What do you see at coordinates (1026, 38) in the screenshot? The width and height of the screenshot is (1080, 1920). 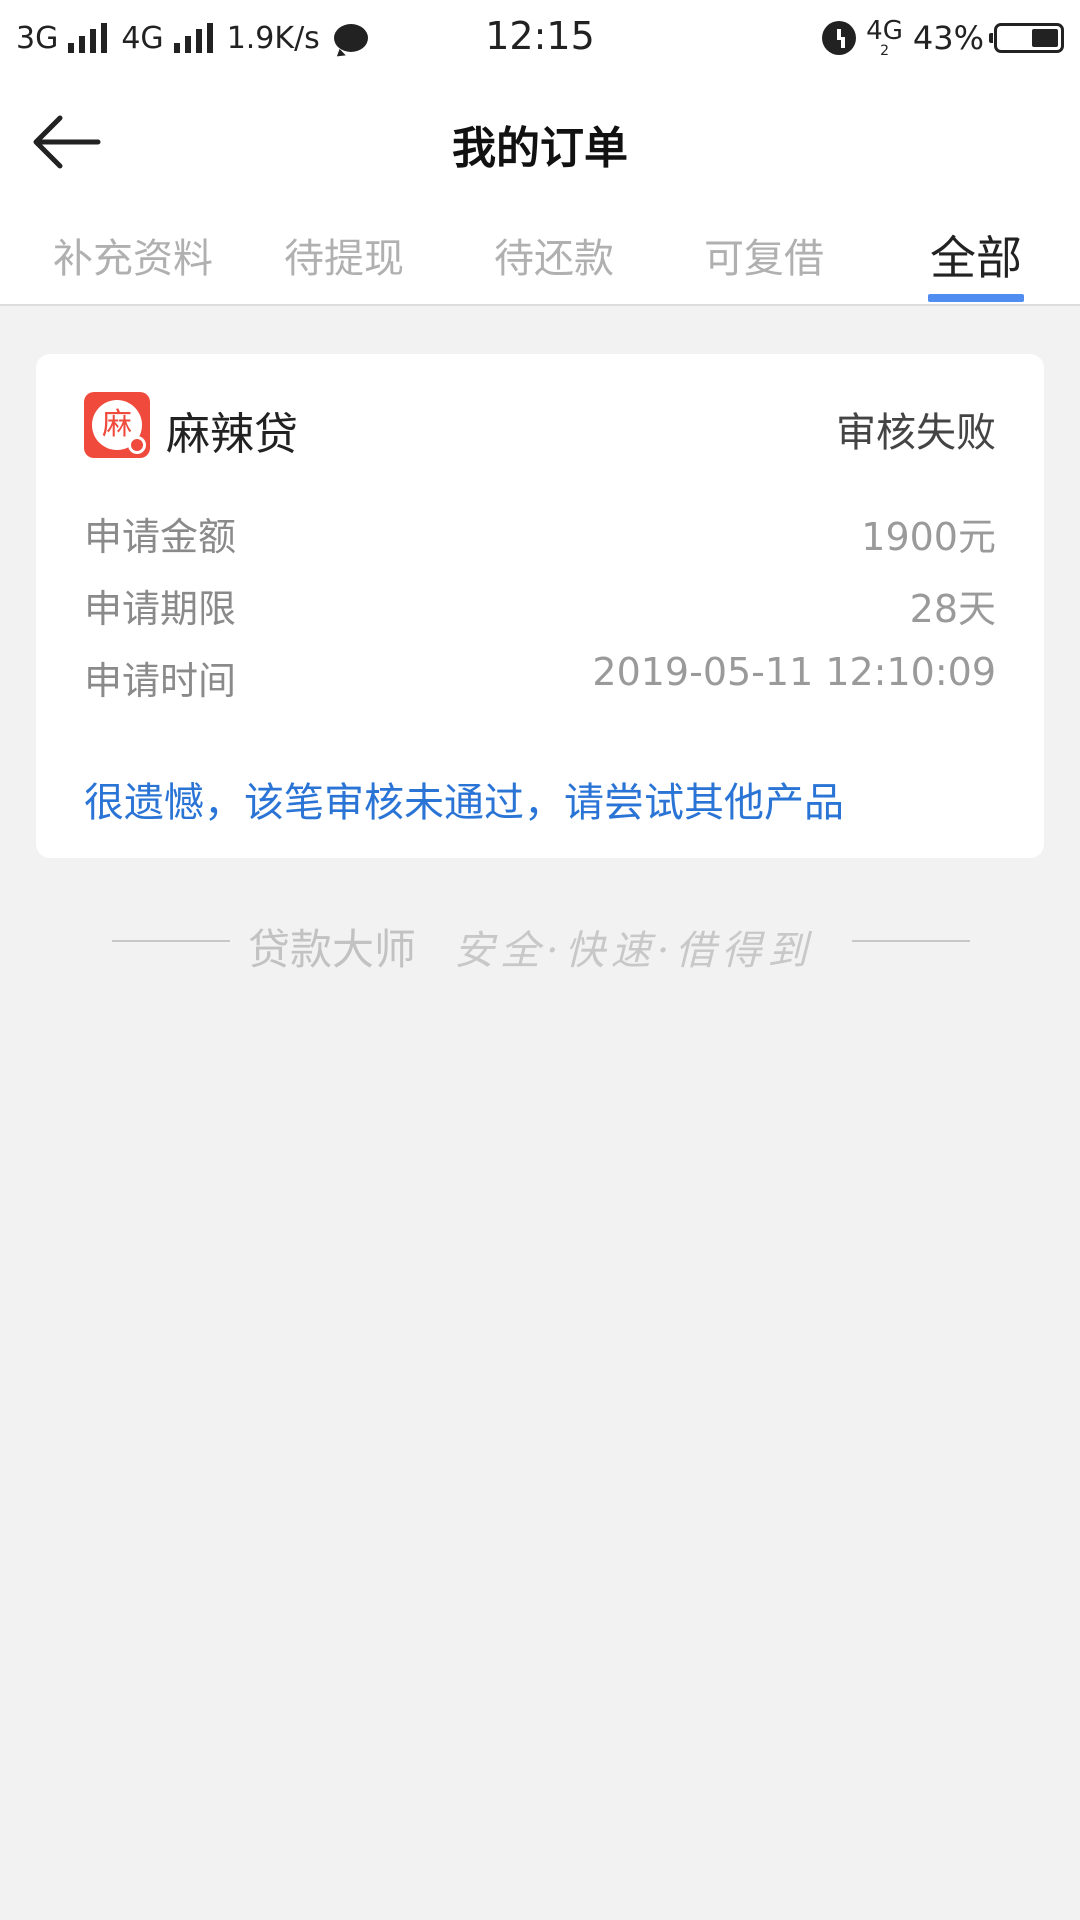 I see `battery-icon` at bounding box center [1026, 38].